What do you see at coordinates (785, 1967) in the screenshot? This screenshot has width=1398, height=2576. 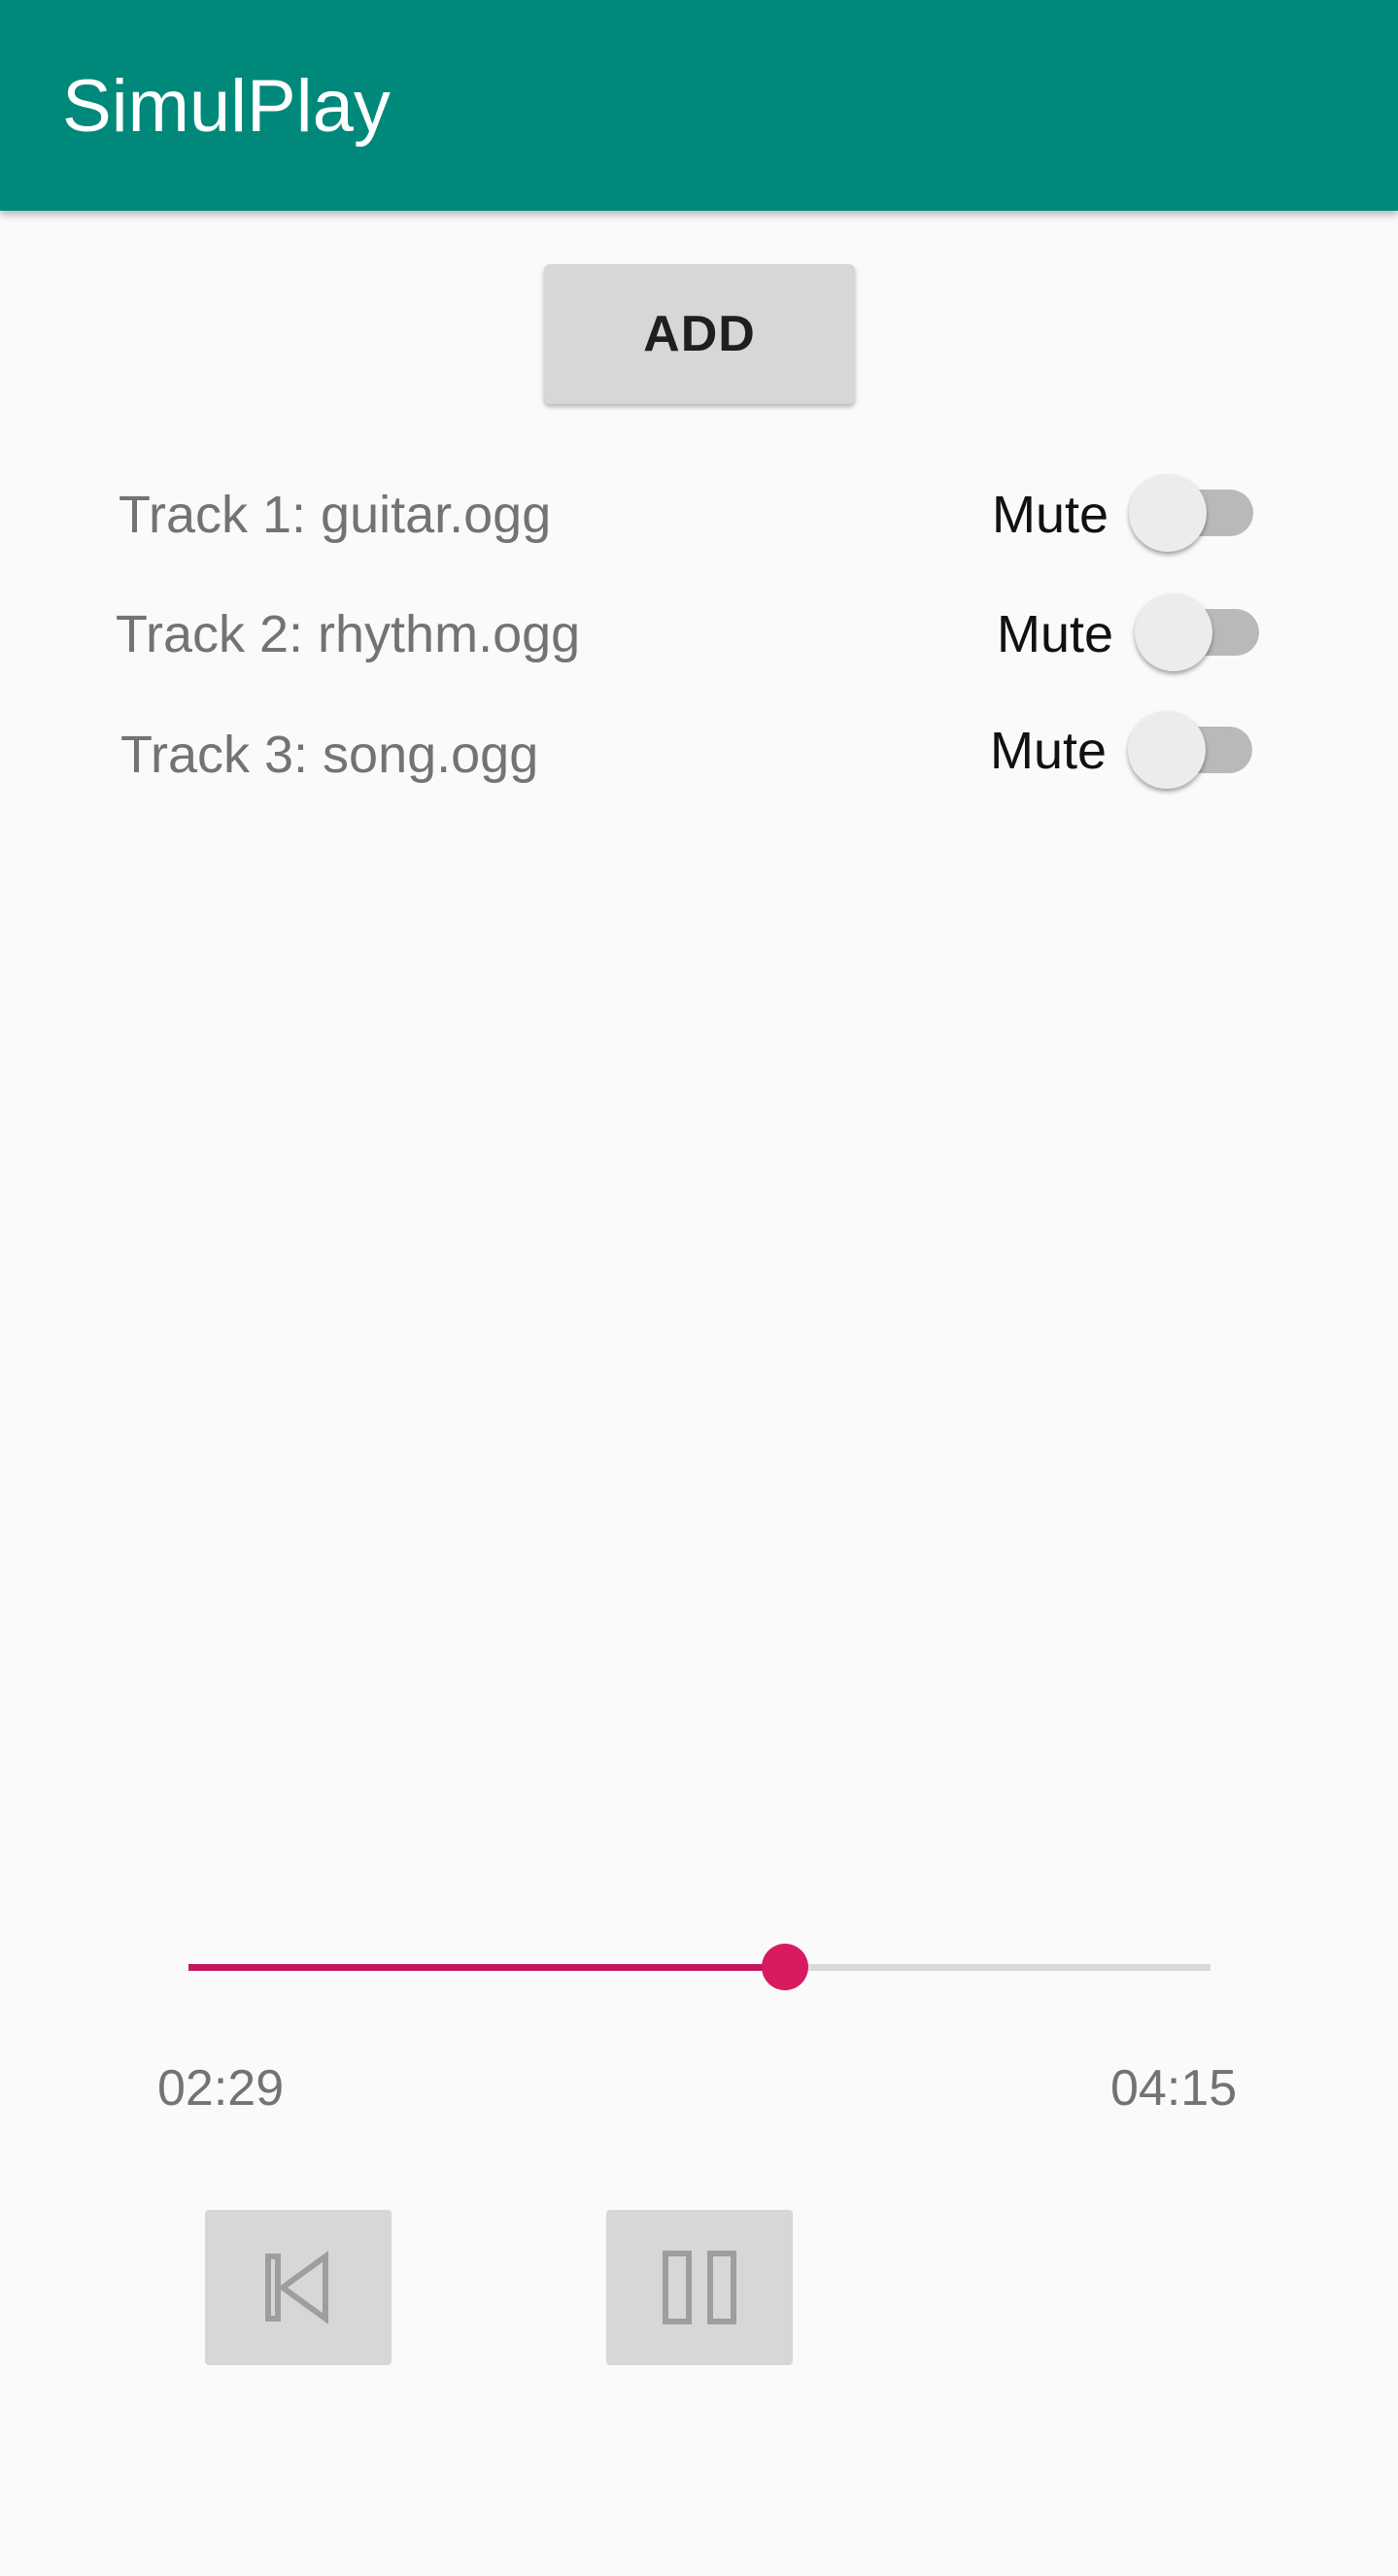 I see `seek-thumb` at bounding box center [785, 1967].